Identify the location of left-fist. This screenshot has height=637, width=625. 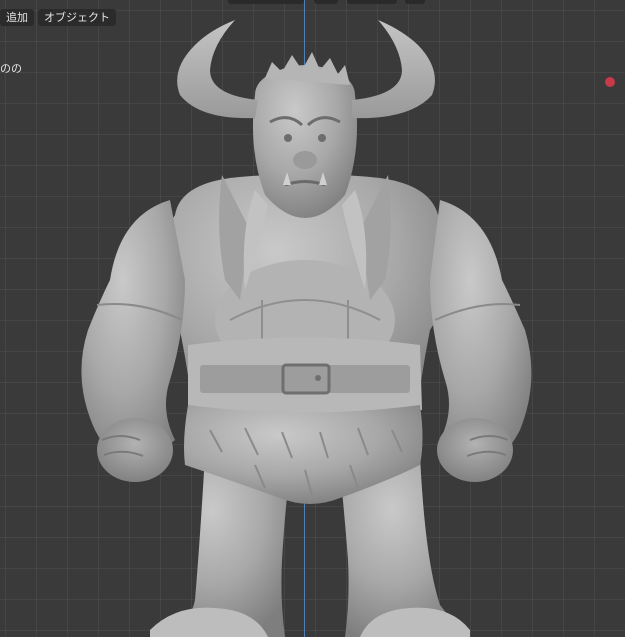
(135, 450).